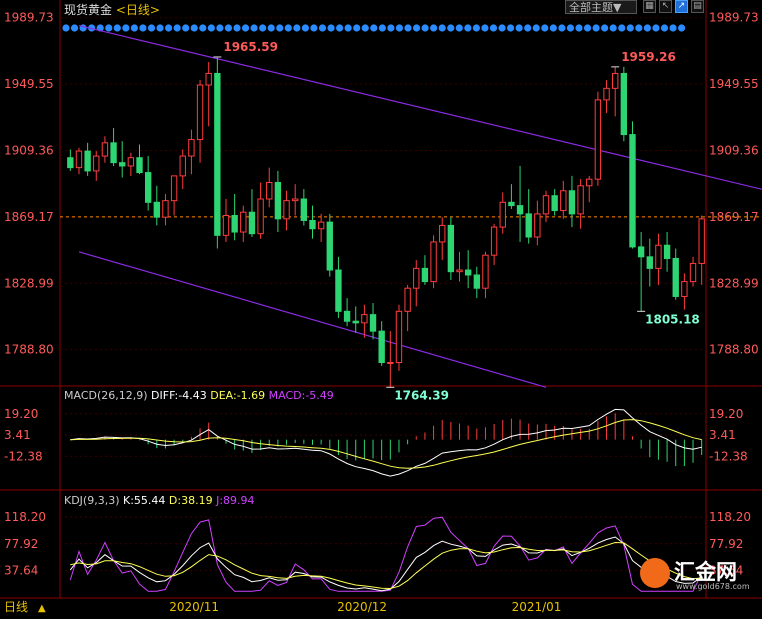 The image size is (762, 619). What do you see at coordinates (722, 435) in the screenshot?
I see `macd-tick-right: 3.41` at bounding box center [722, 435].